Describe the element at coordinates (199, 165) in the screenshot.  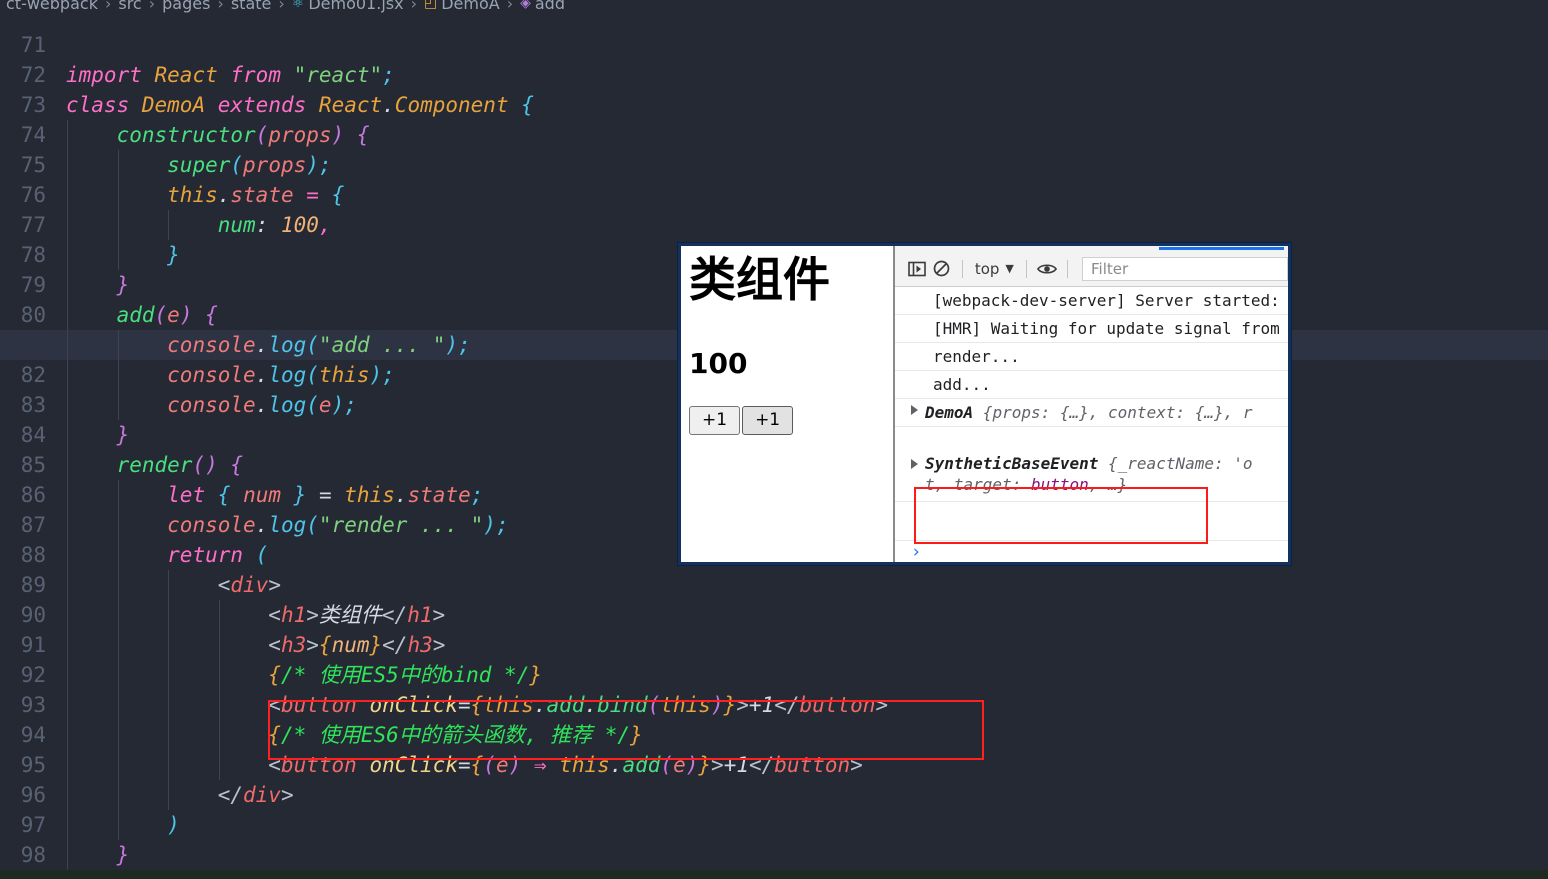
I see `code-token: super` at that location.